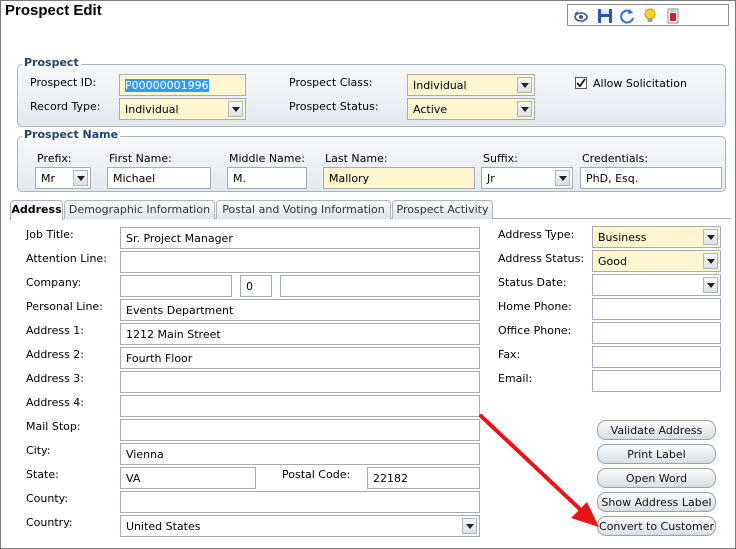 This screenshot has height=549, width=736. I want to click on report-icon, so click(673, 16).